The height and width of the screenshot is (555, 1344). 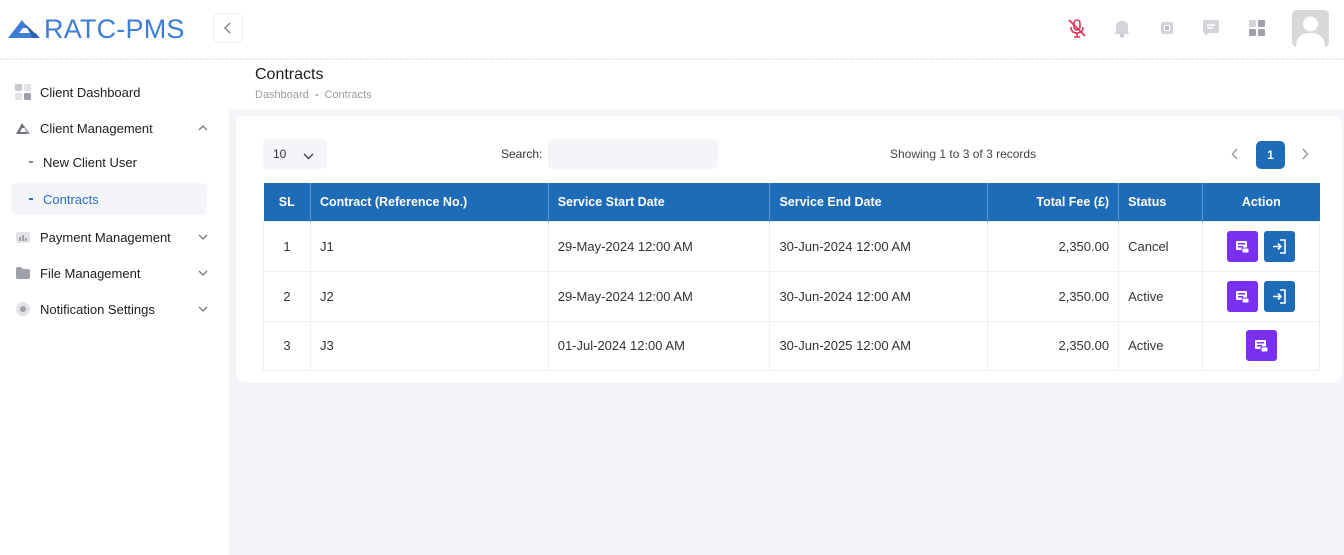 What do you see at coordinates (429, 296) in the screenshot?
I see `cell-contract-ref: J2` at bounding box center [429, 296].